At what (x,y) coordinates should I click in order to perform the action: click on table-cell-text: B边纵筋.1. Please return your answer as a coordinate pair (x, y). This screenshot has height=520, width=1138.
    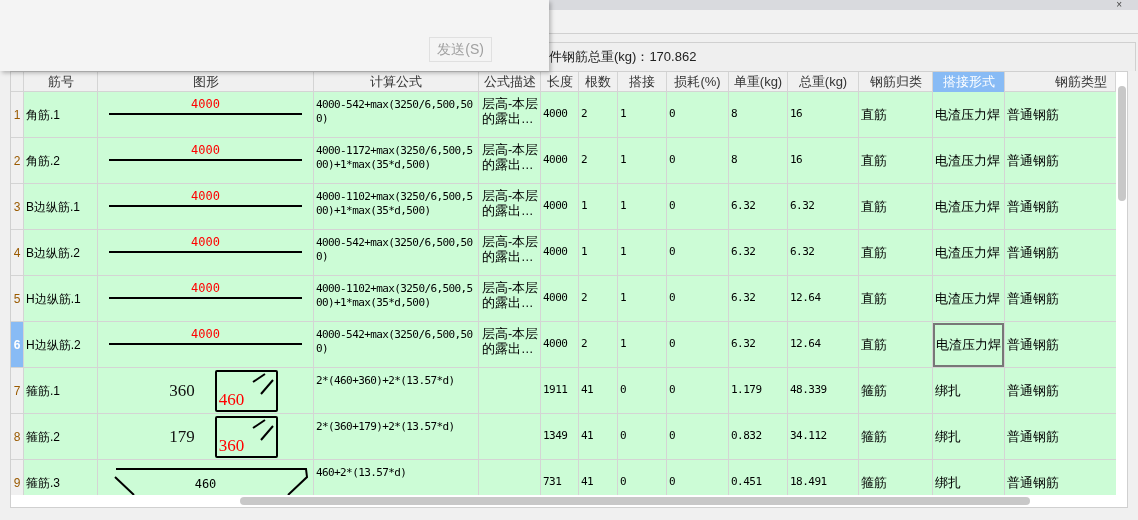
    Looking at the image, I should click on (53, 207).